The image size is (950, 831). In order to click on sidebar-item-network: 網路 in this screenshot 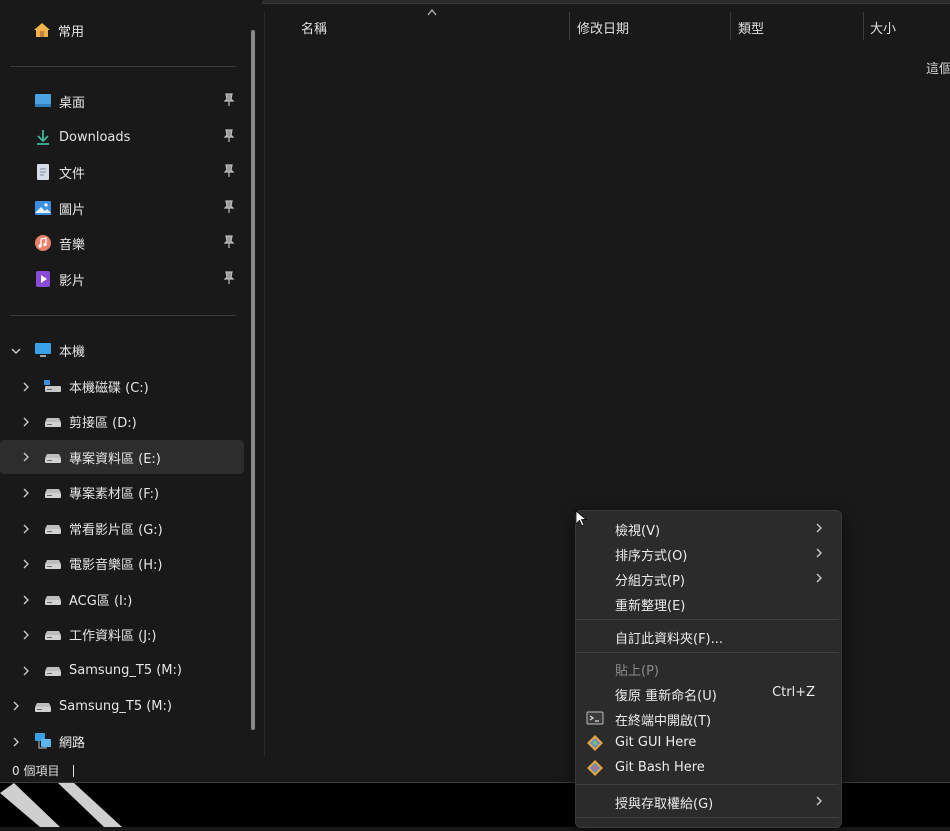, I will do `click(138, 741)`.